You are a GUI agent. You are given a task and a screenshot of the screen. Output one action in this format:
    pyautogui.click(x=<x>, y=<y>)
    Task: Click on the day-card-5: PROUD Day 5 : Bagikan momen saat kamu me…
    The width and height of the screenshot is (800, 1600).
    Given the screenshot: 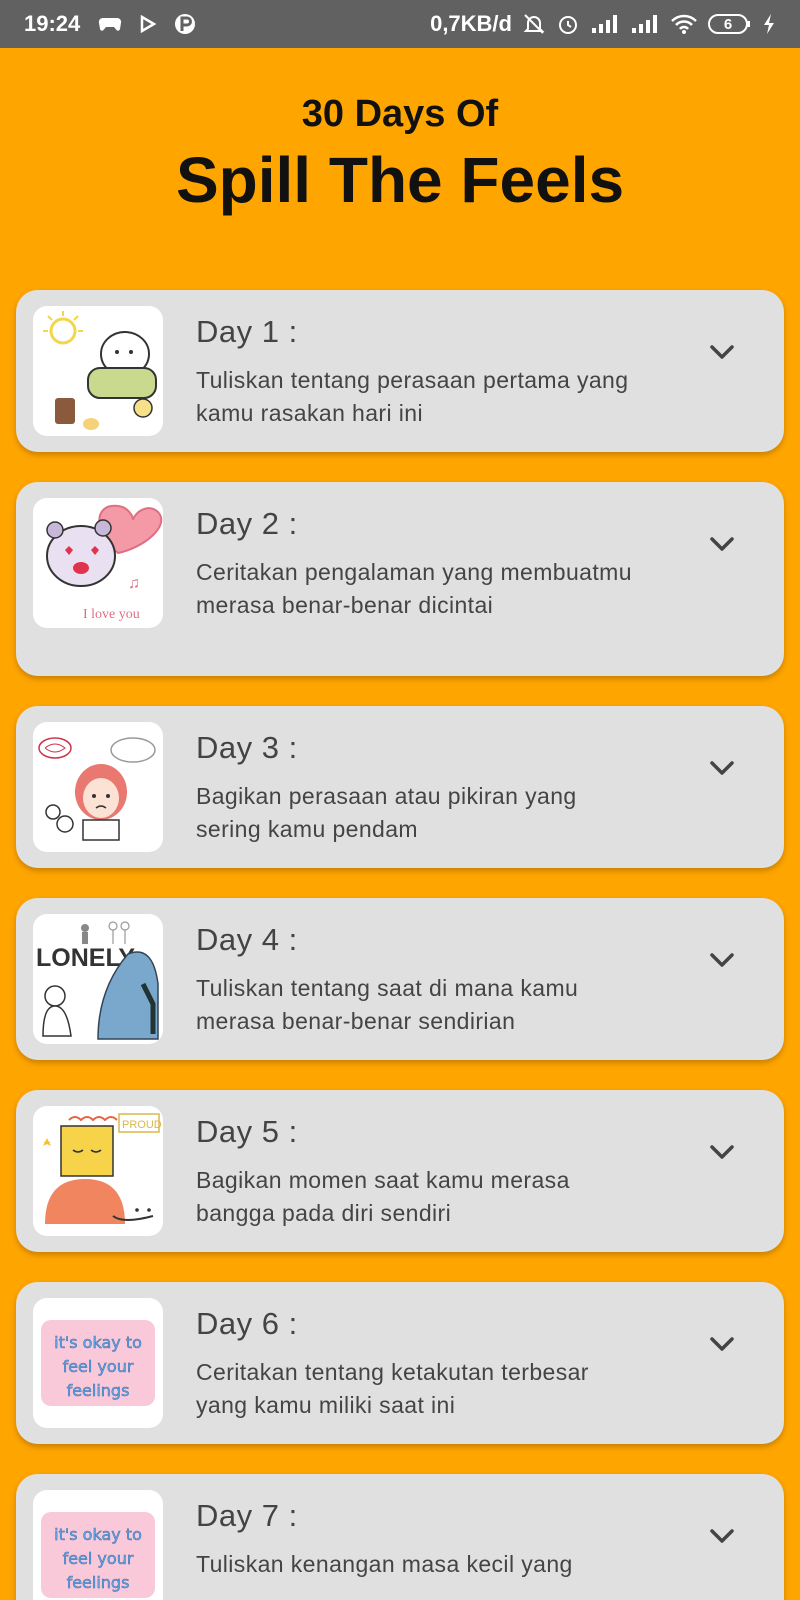 What is the action you would take?
    pyautogui.click(x=400, y=1171)
    